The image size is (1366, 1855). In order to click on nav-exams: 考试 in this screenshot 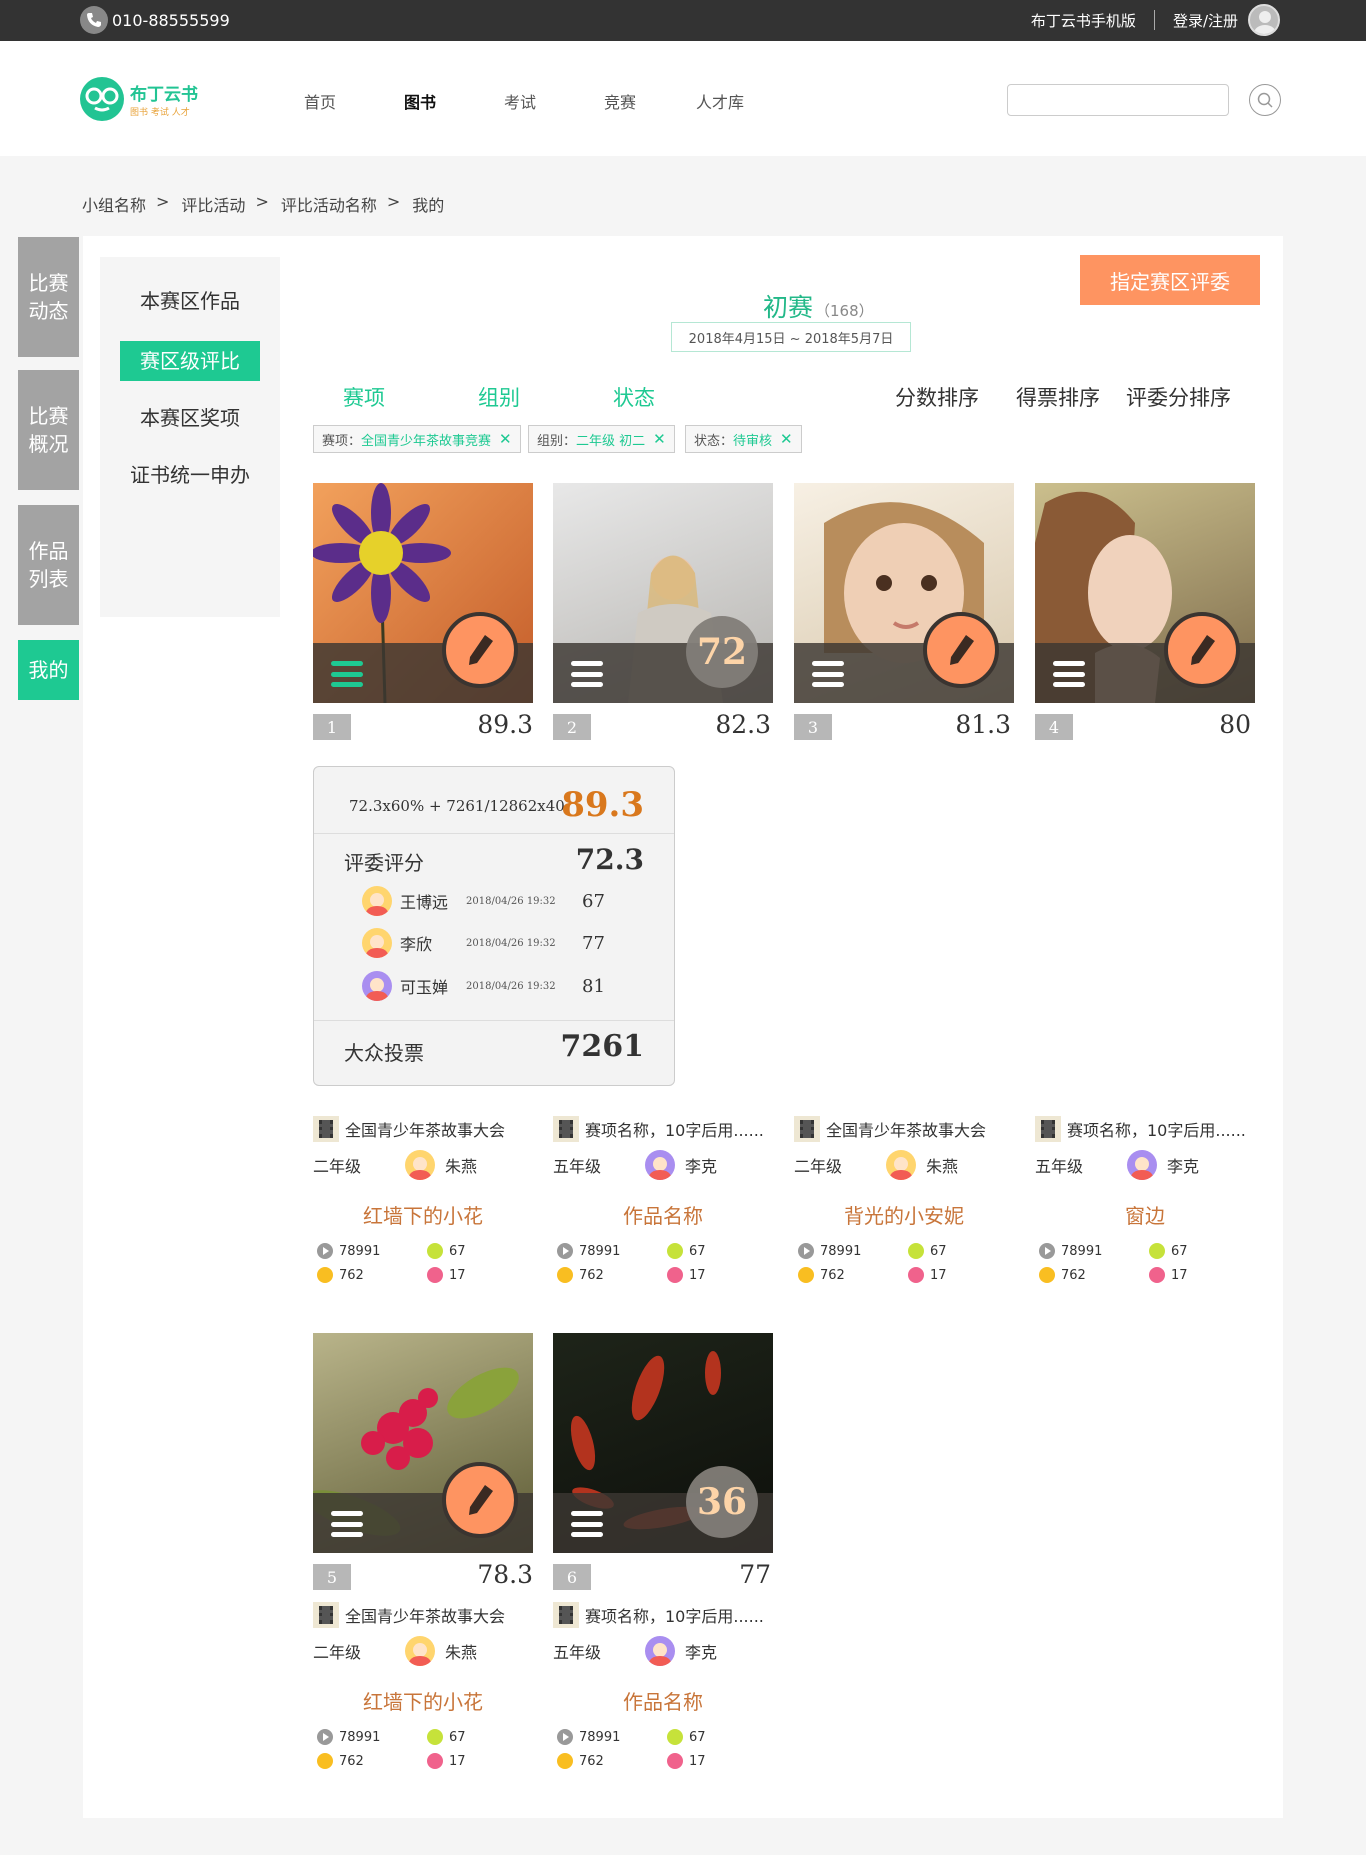, I will do `click(520, 101)`.